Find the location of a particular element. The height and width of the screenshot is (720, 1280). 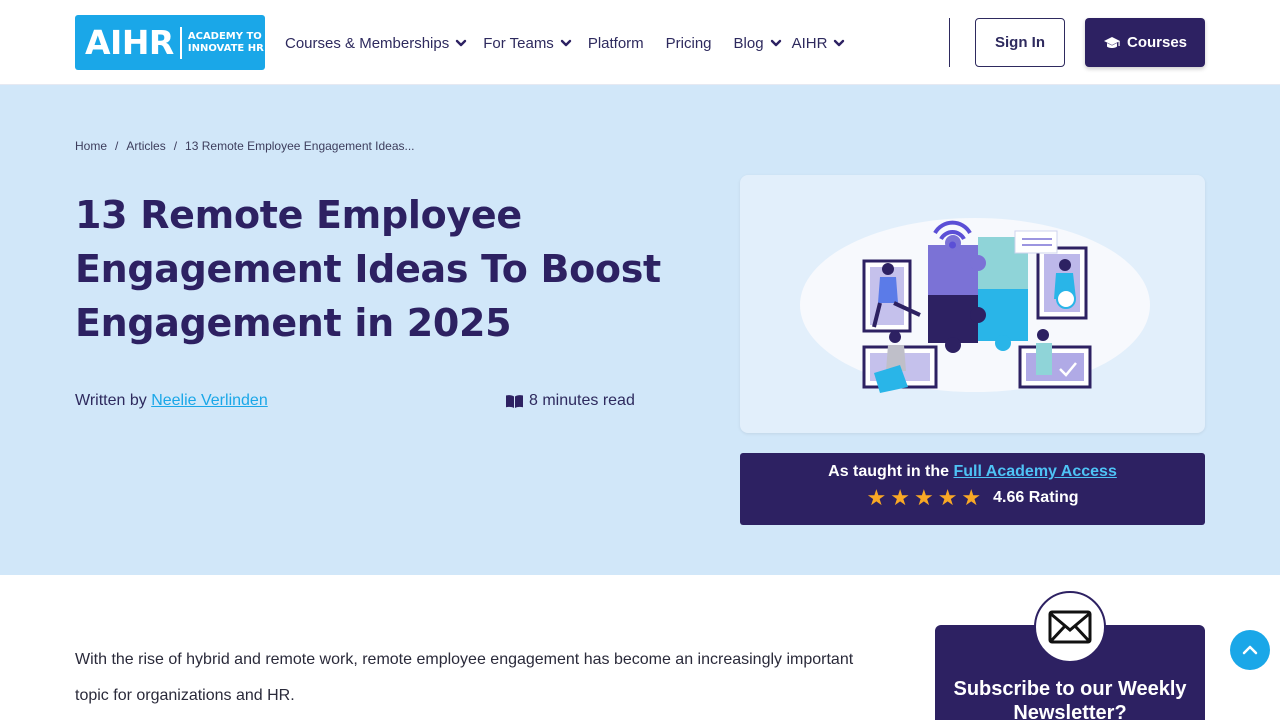

logo-mark: AIHR is located at coordinates (129, 42).